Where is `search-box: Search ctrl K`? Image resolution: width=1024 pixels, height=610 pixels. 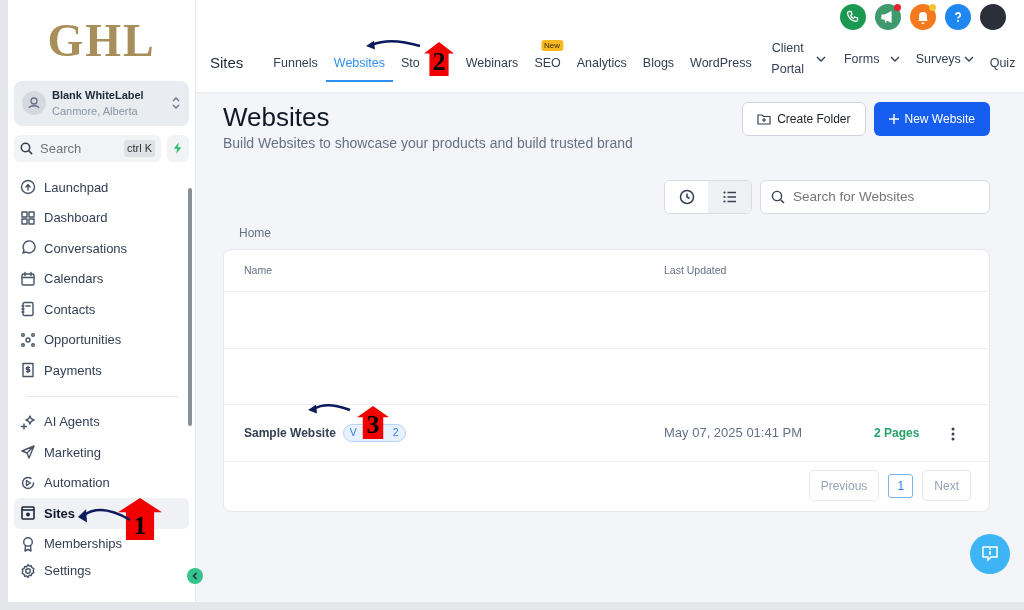
search-box: Search ctrl K is located at coordinates (87, 148).